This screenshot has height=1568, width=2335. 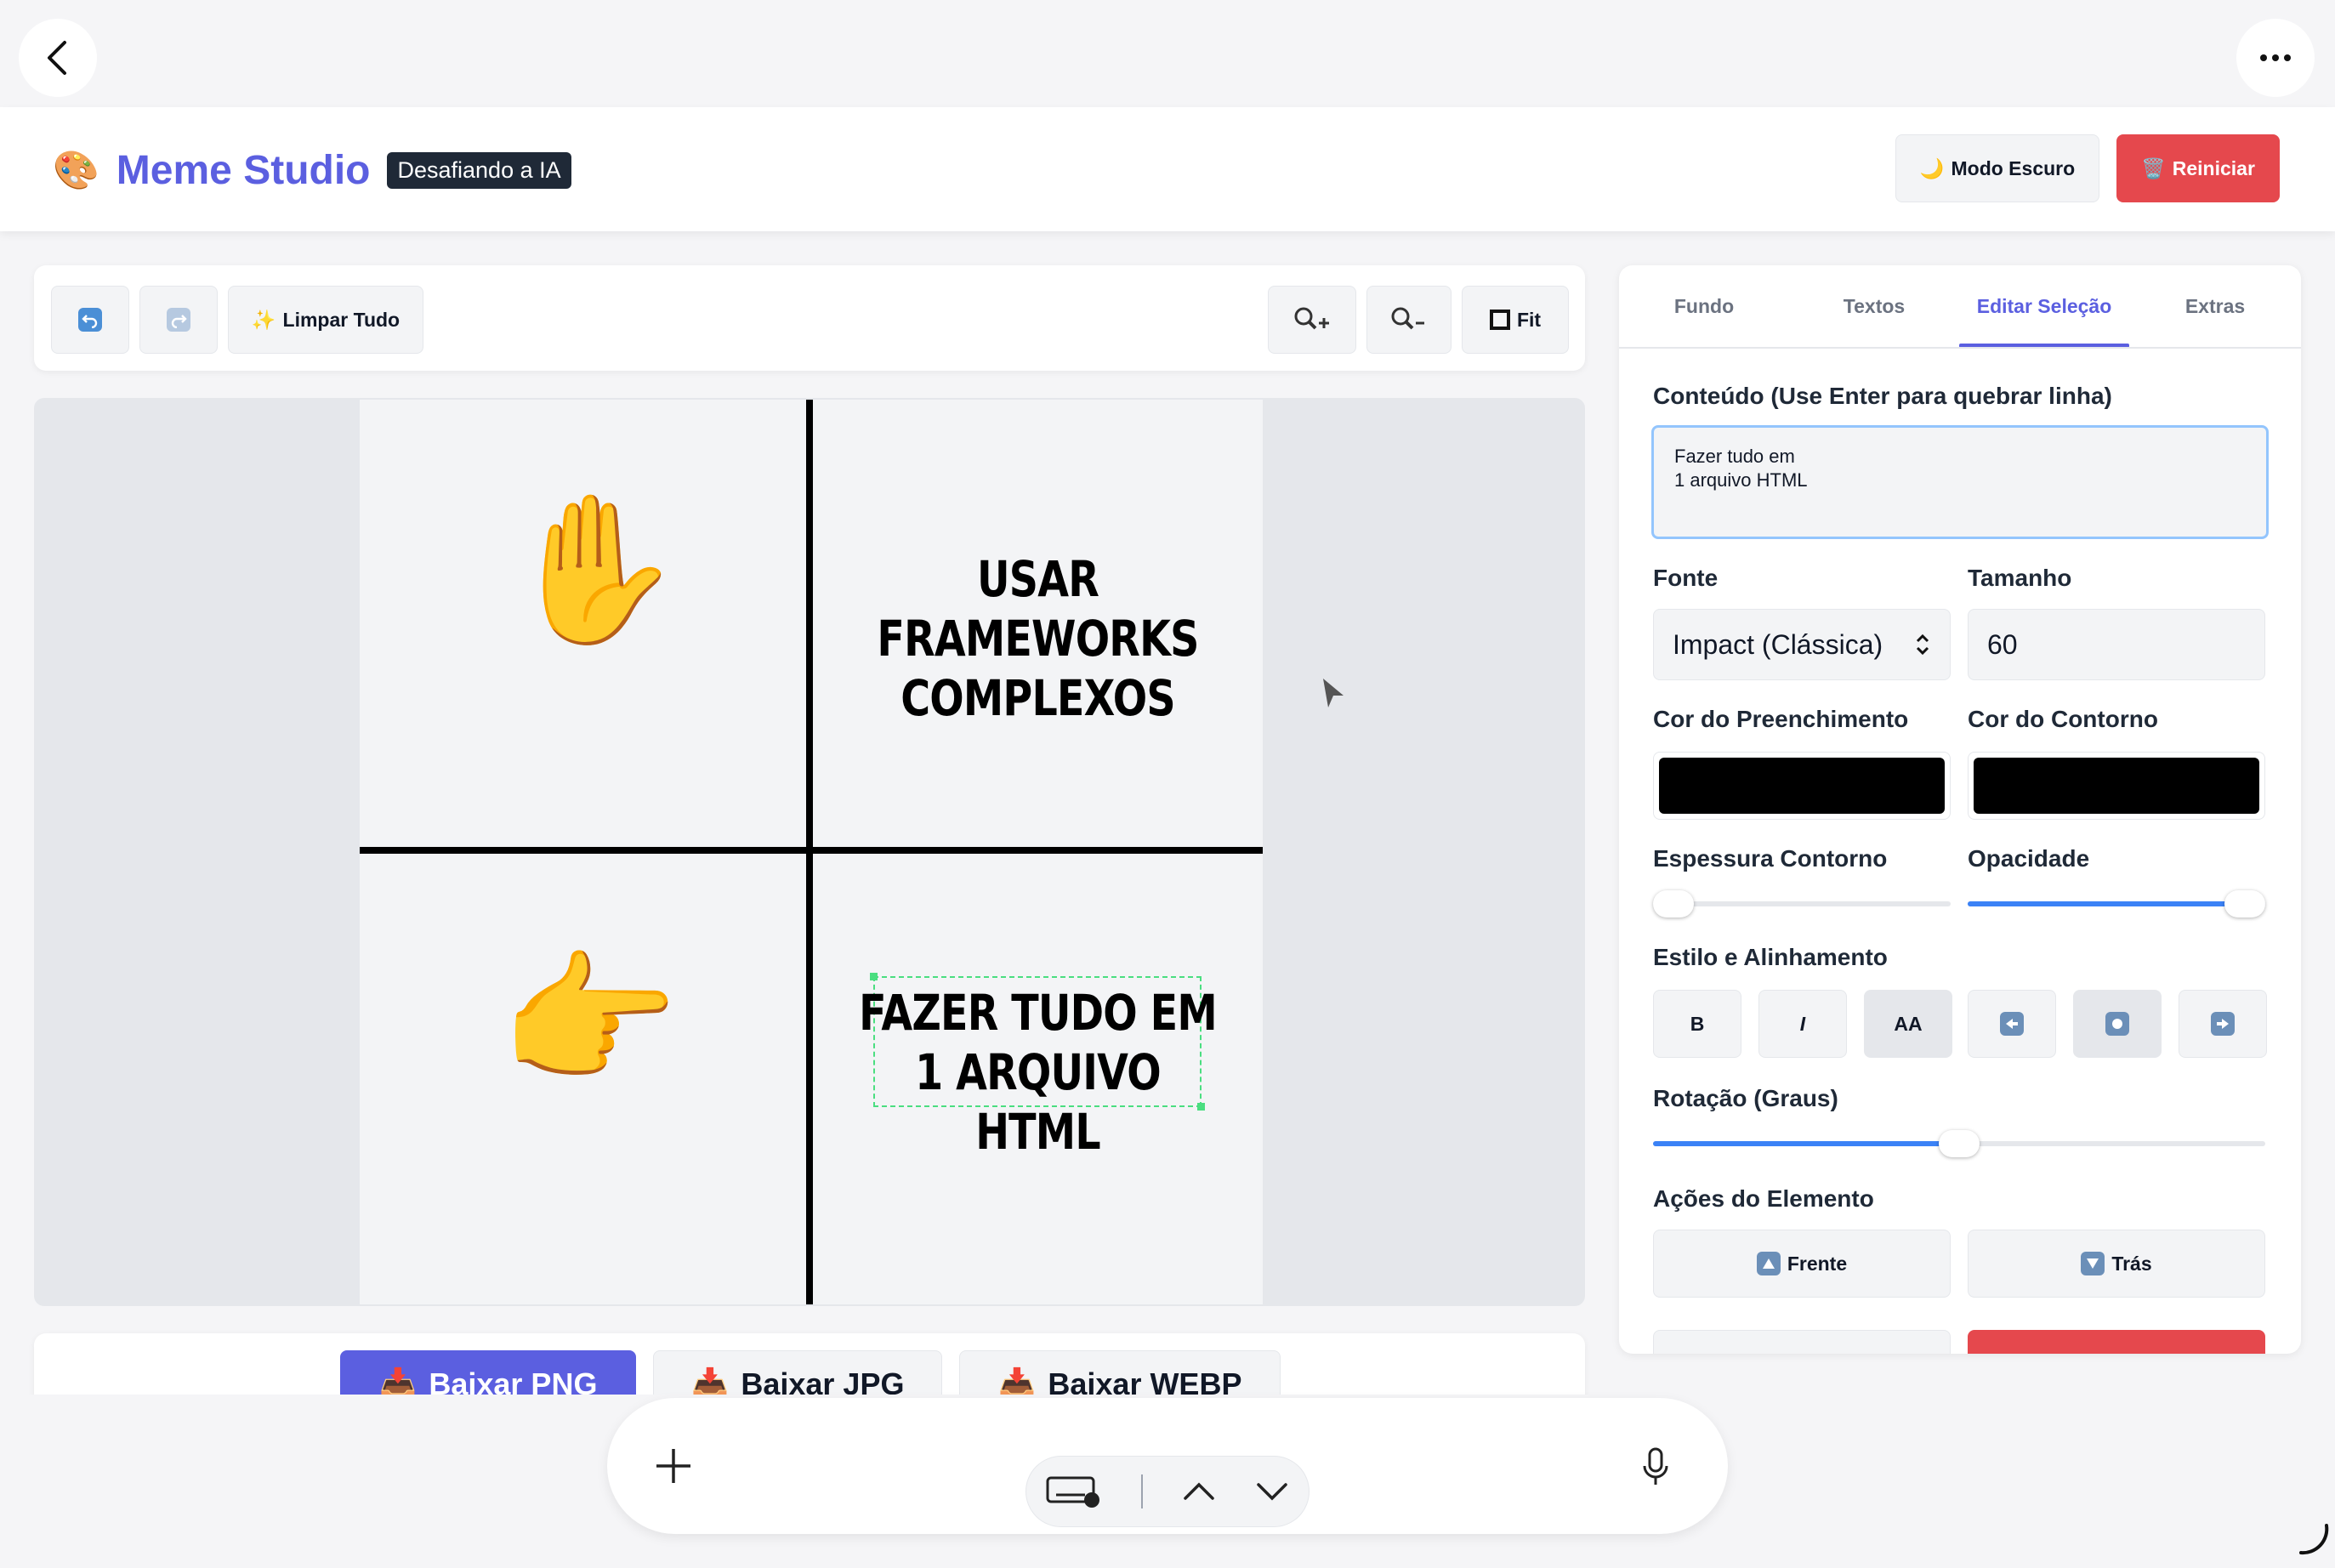 What do you see at coordinates (1142, 1491) in the screenshot?
I see `divider` at bounding box center [1142, 1491].